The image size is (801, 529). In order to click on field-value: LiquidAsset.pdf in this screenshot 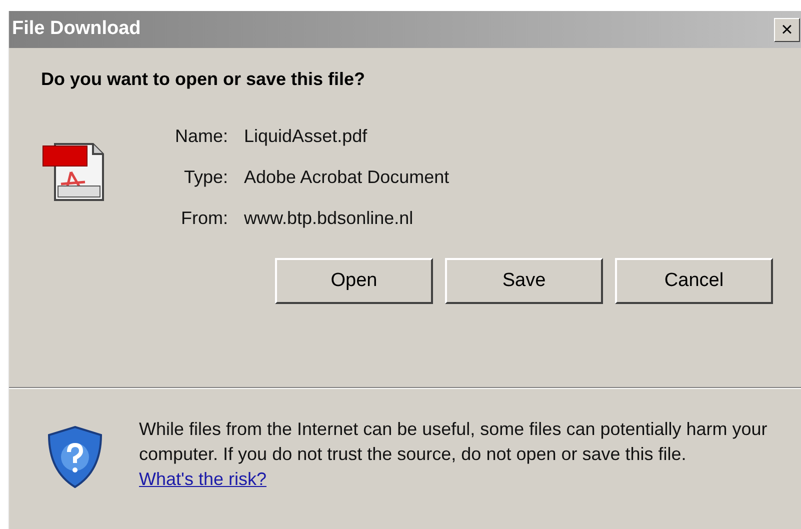, I will do `click(306, 136)`.